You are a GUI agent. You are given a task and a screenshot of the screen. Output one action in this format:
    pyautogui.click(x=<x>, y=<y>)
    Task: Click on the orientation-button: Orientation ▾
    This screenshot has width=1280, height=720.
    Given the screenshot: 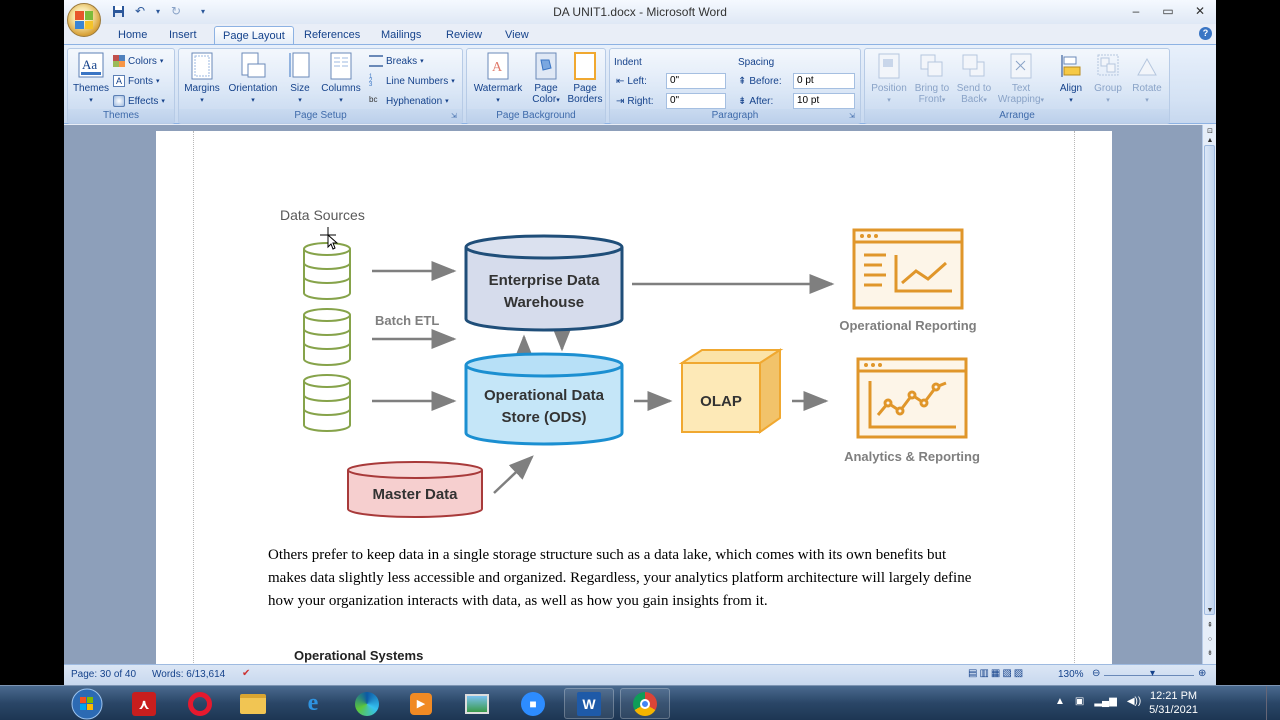 What is the action you would take?
    pyautogui.click(x=253, y=78)
    